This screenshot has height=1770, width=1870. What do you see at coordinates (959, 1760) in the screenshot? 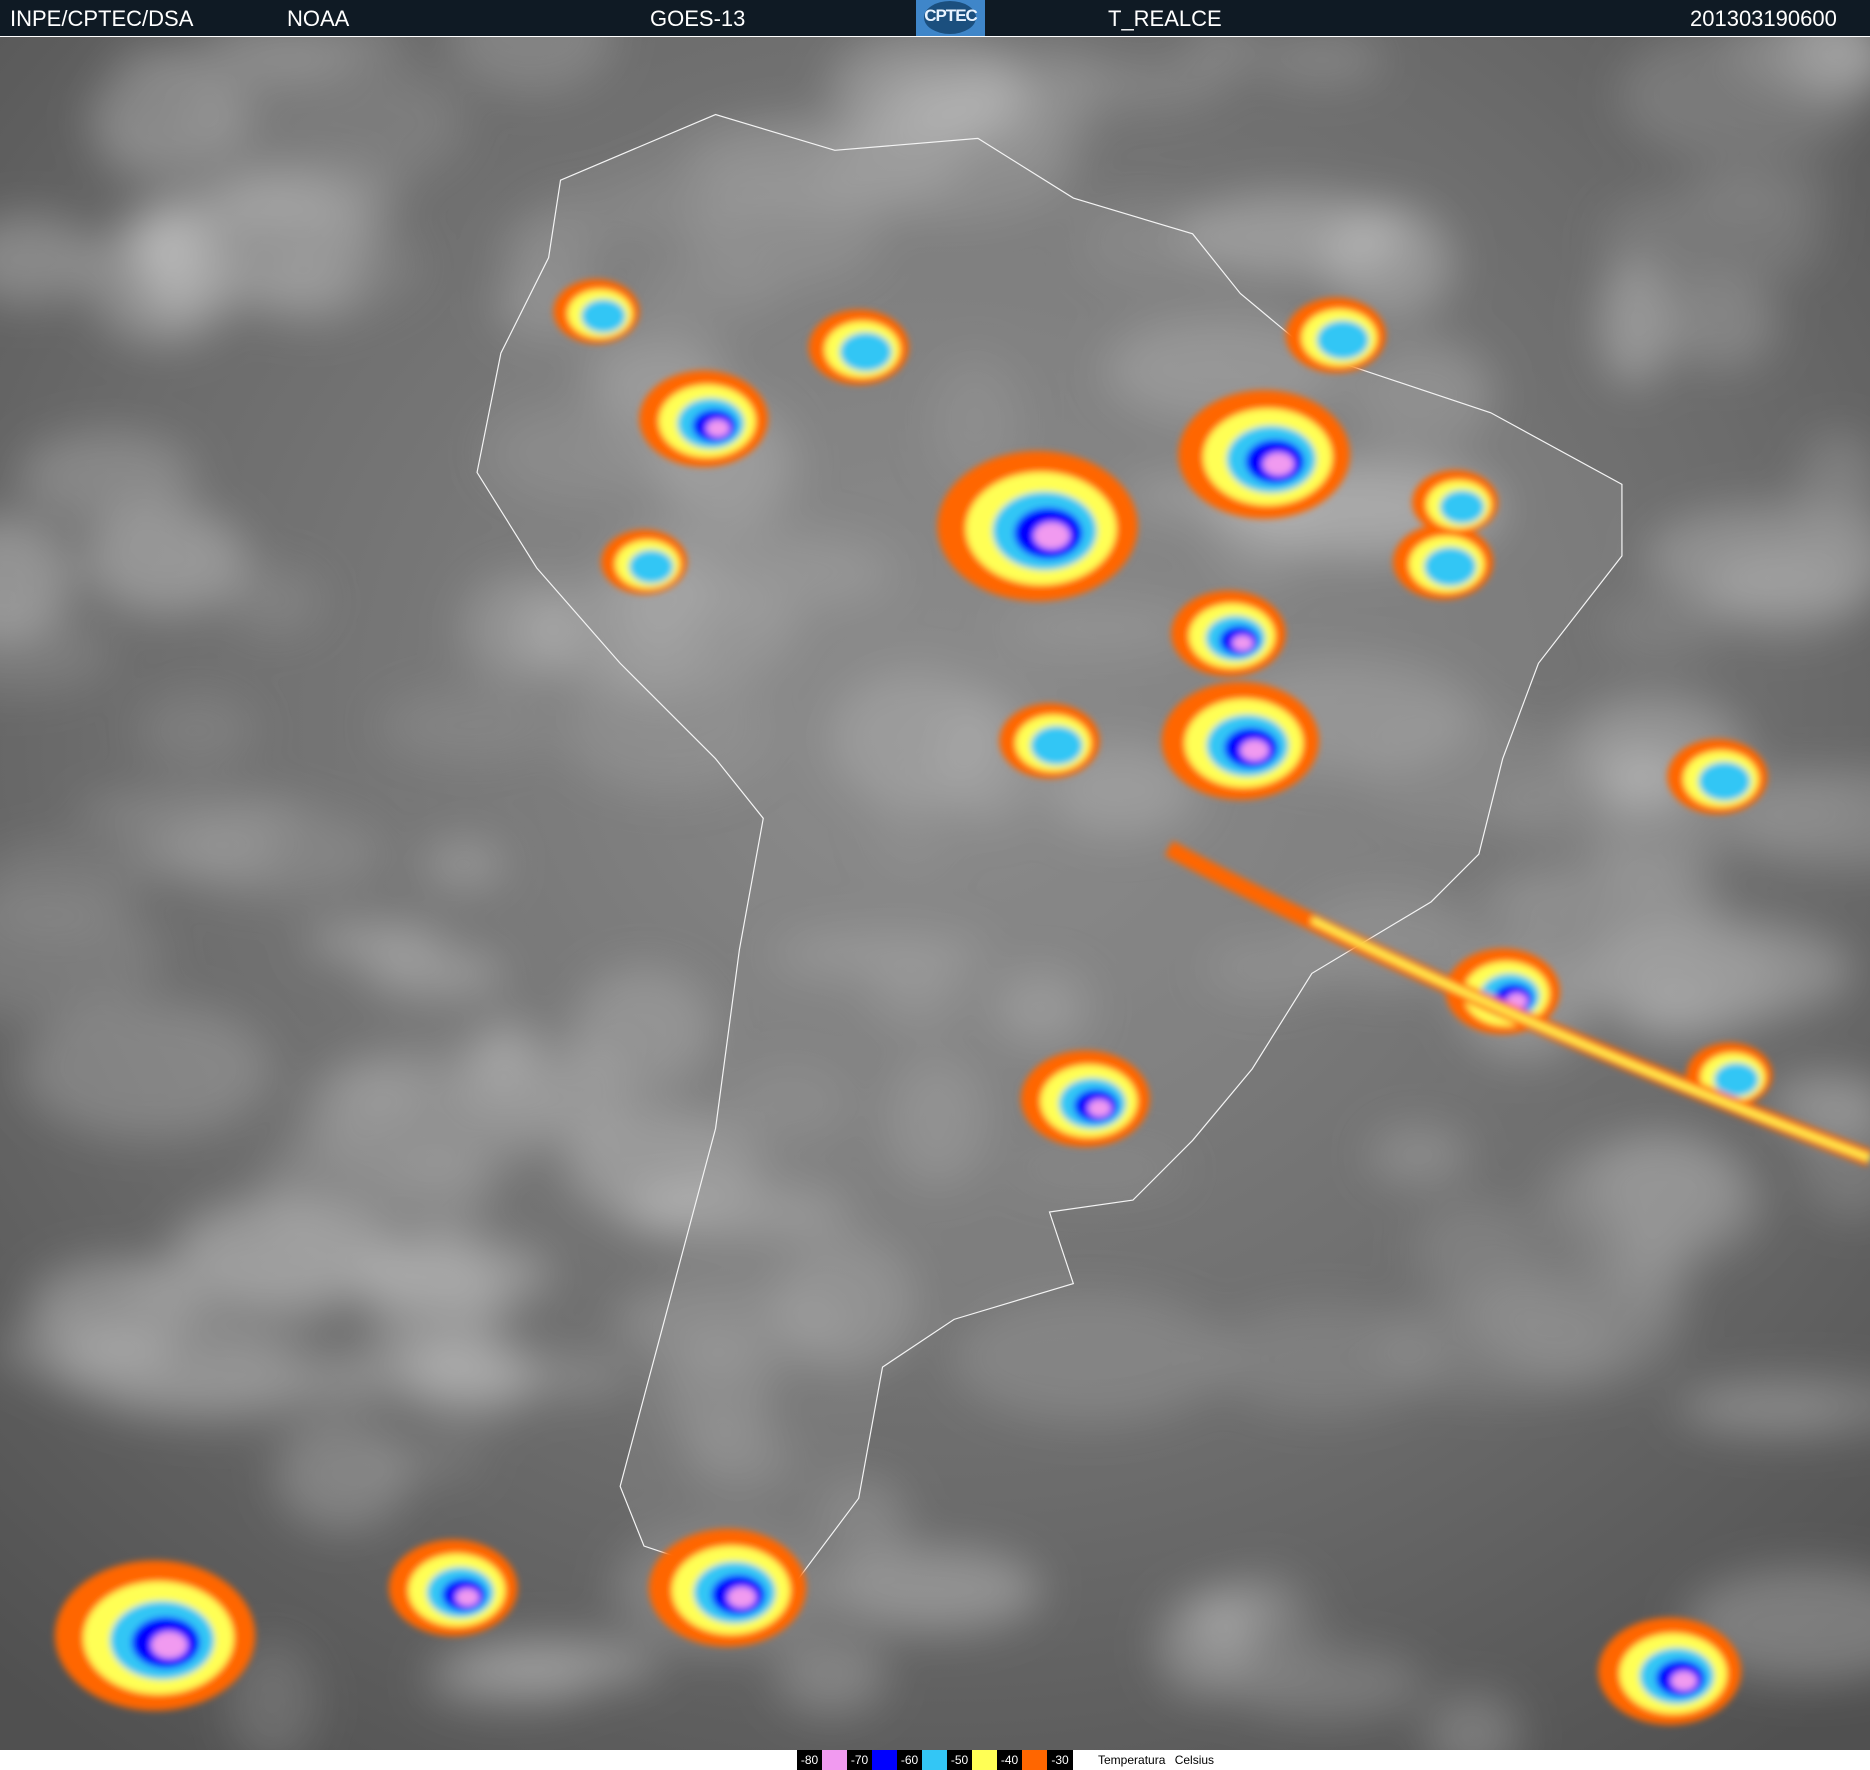
I see `legend-label: -50` at bounding box center [959, 1760].